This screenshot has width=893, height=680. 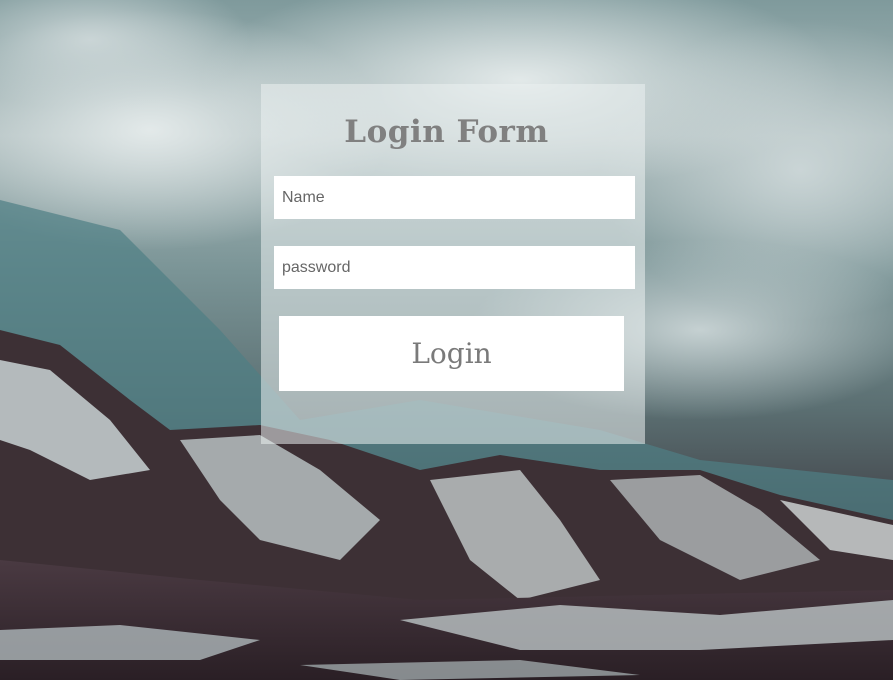 What do you see at coordinates (454, 267) in the screenshot?
I see `password-input` at bounding box center [454, 267].